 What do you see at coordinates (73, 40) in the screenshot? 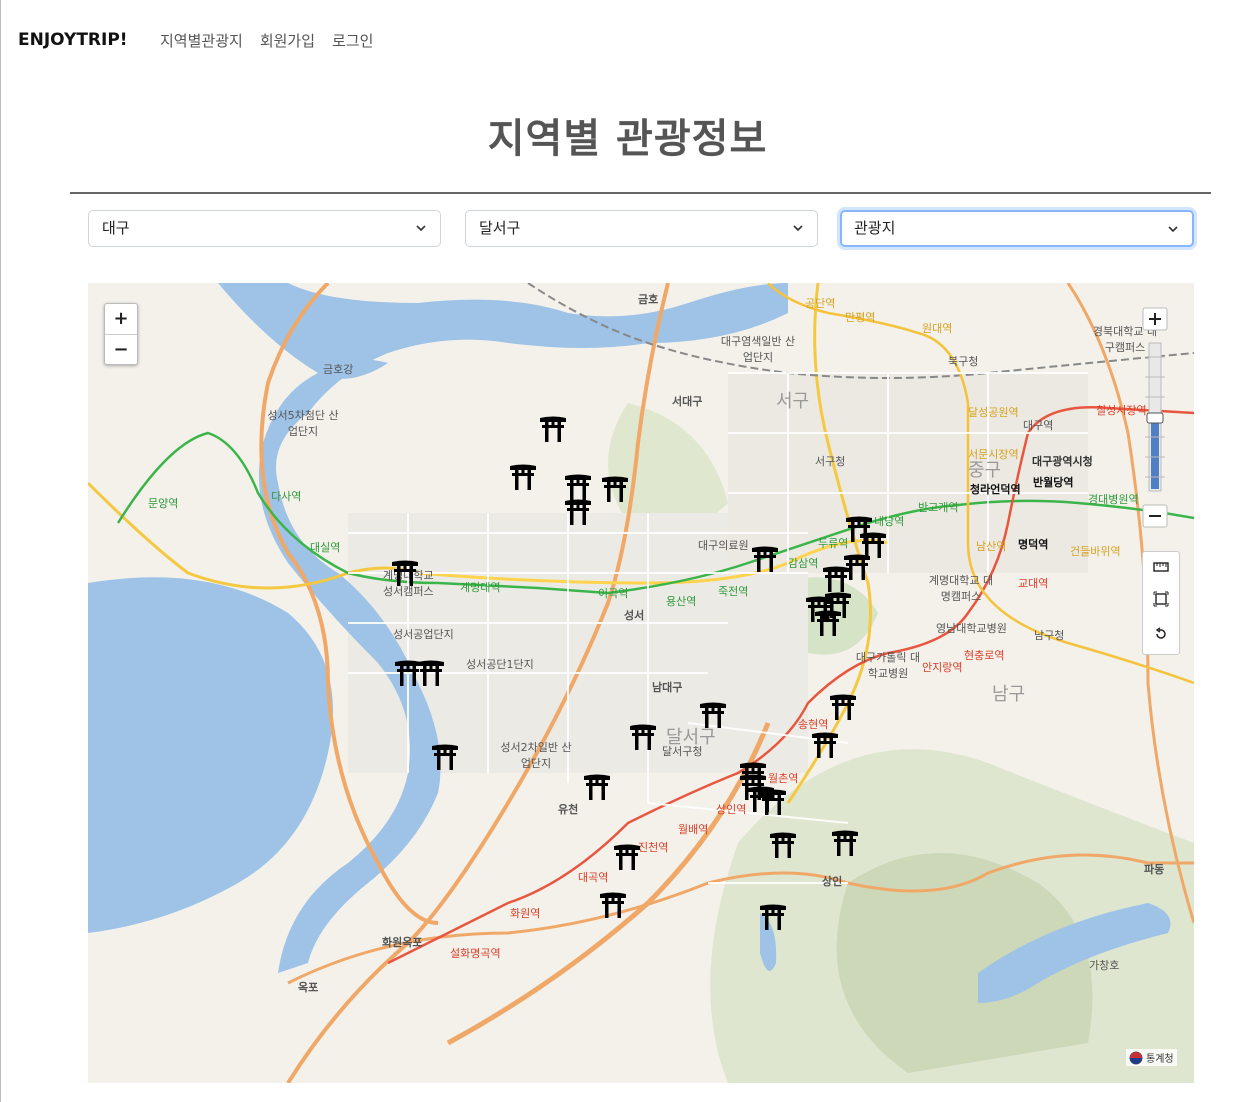
I see `brand-logo: ENJOYTRIP!` at bounding box center [73, 40].